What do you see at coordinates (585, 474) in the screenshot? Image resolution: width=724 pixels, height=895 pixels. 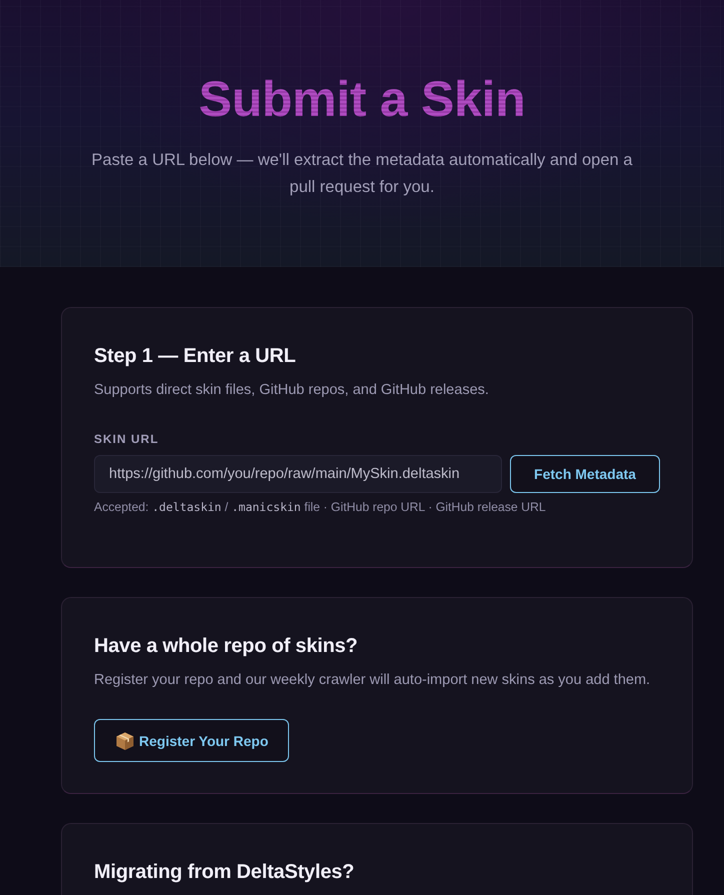 I see `fetch-metadata-button: Fetch Metadata` at bounding box center [585, 474].